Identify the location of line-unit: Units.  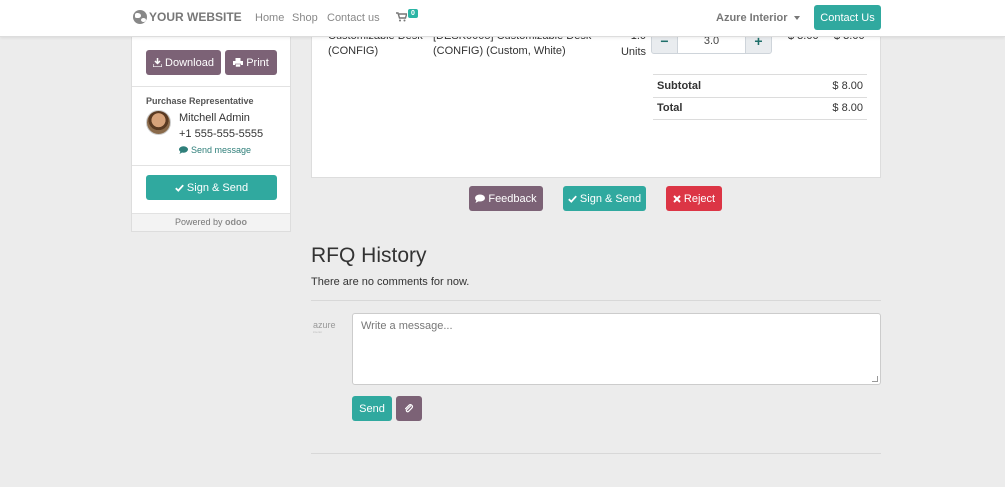
(633, 52).